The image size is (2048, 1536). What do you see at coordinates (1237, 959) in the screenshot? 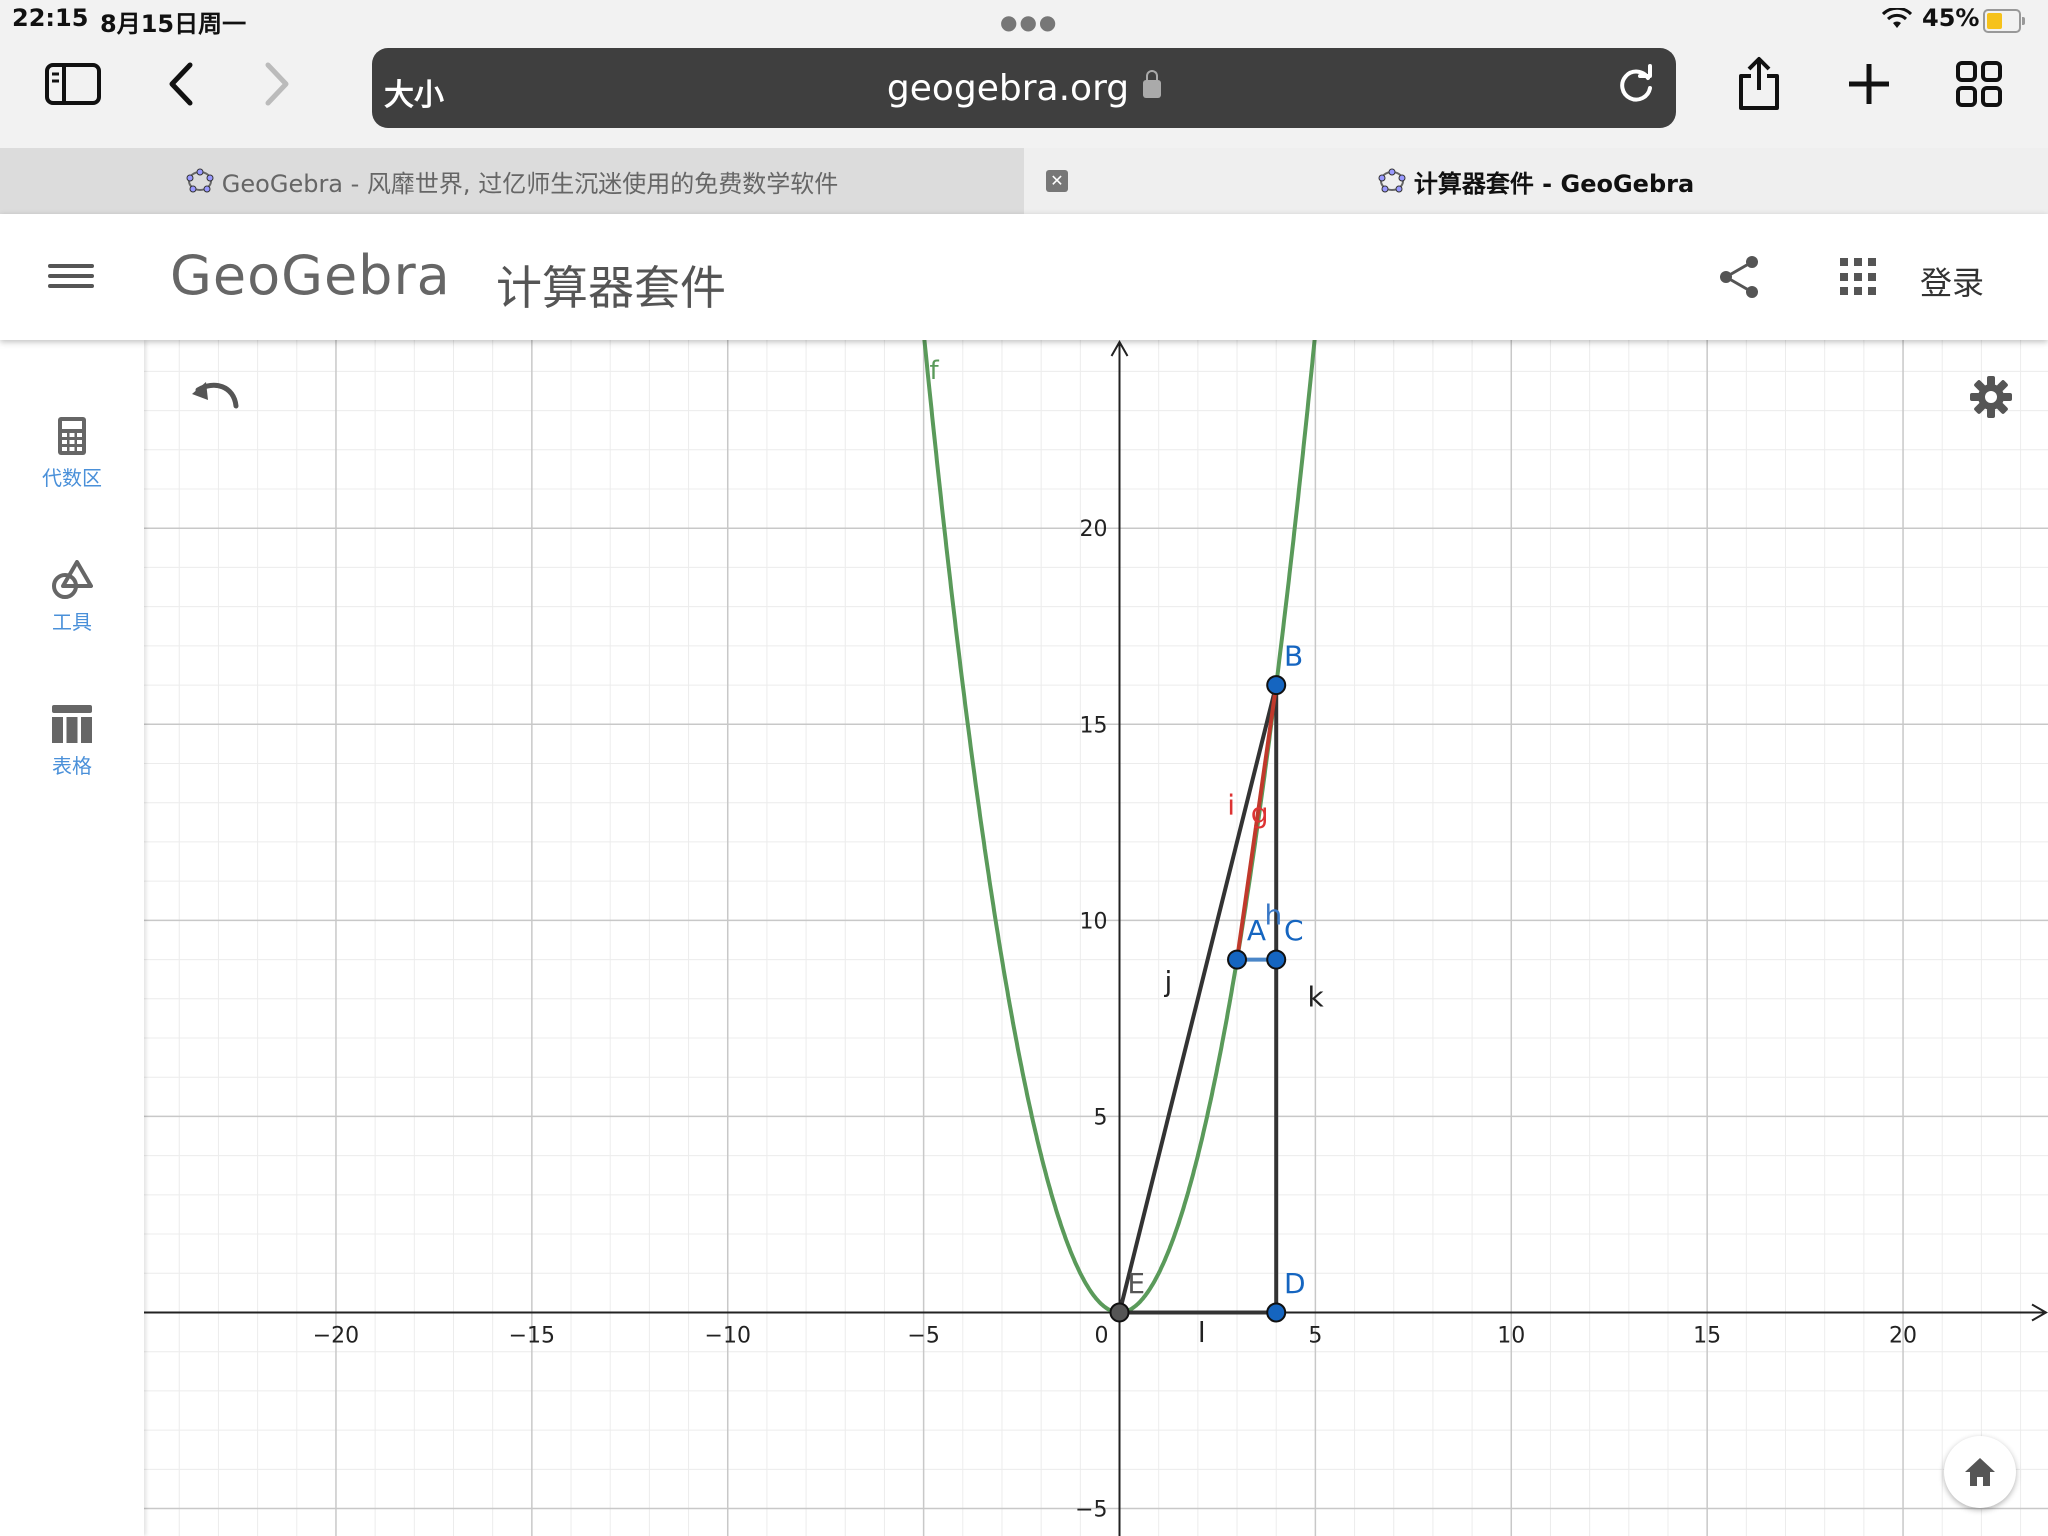
I see `point-A` at bounding box center [1237, 959].